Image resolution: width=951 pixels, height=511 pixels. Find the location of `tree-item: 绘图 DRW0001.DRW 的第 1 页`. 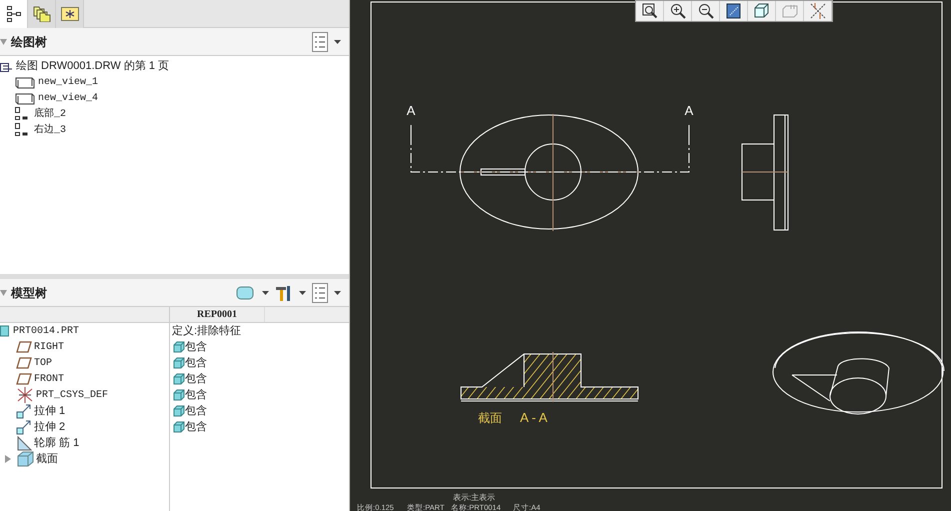

tree-item: 绘图 DRW0001.DRW 的第 1 页 is located at coordinates (174, 66).